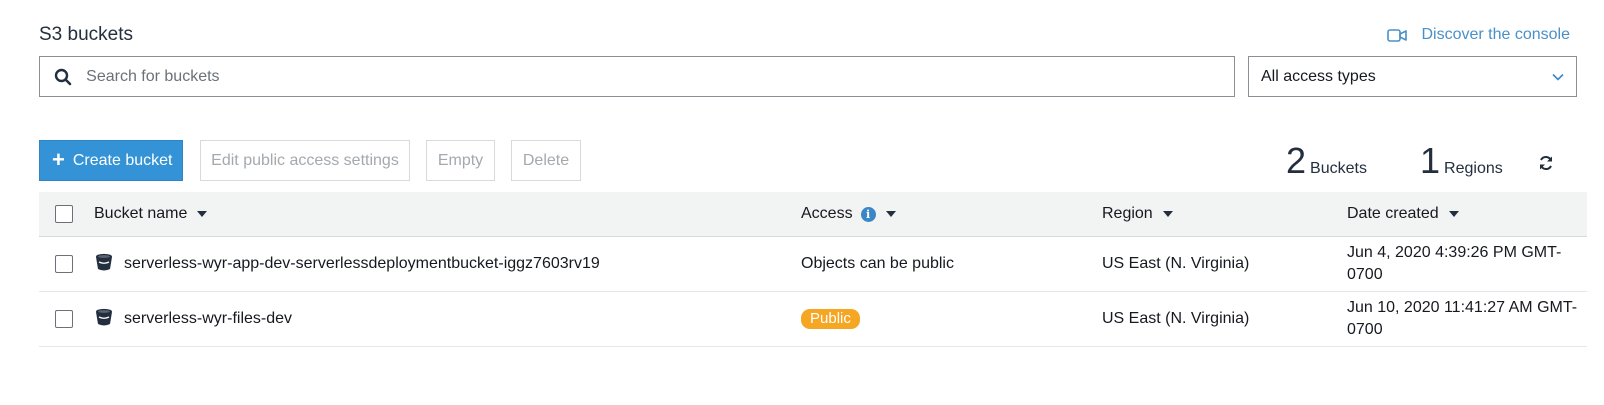  I want to click on bucket-name-link: serverless-wyr-files-dev, so click(208, 319).